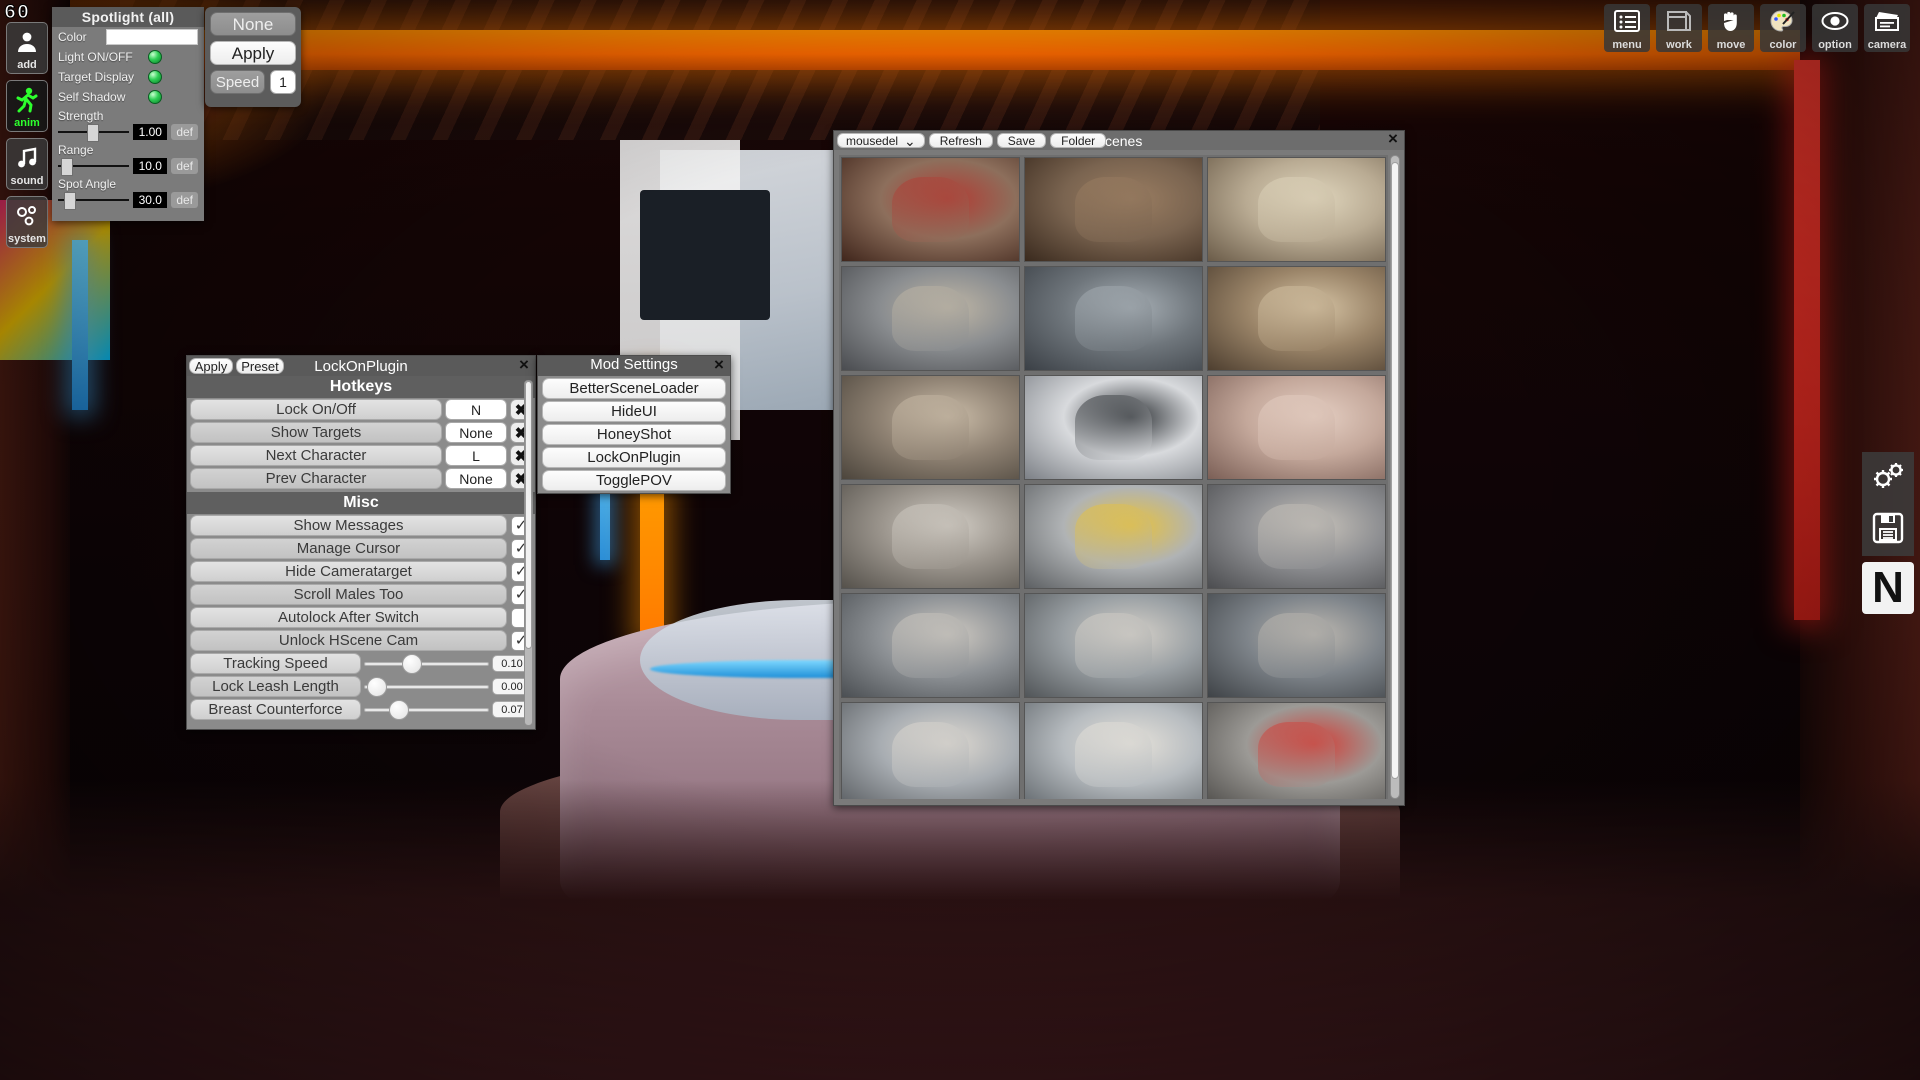 The width and height of the screenshot is (1920, 1080). Describe the element at coordinates (1887, 44) in the screenshot. I see `toolbar-camera-label: camera` at that location.